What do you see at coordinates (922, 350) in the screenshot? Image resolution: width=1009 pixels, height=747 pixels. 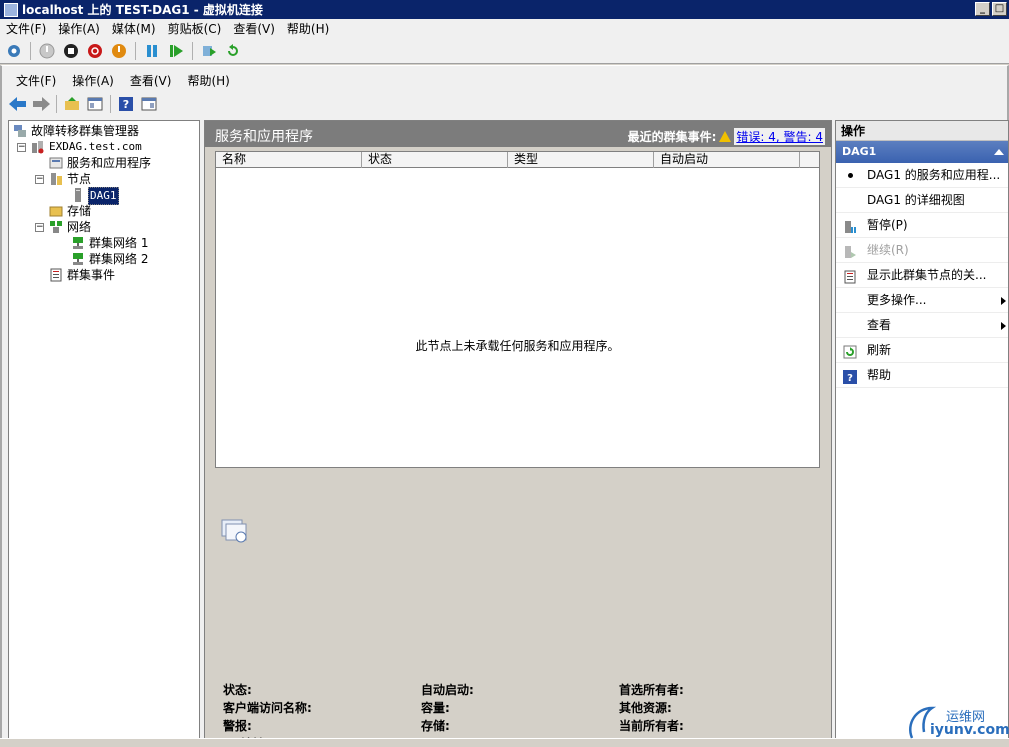 I see `action-refresh: 刷新` at bounding box center [922, 350].